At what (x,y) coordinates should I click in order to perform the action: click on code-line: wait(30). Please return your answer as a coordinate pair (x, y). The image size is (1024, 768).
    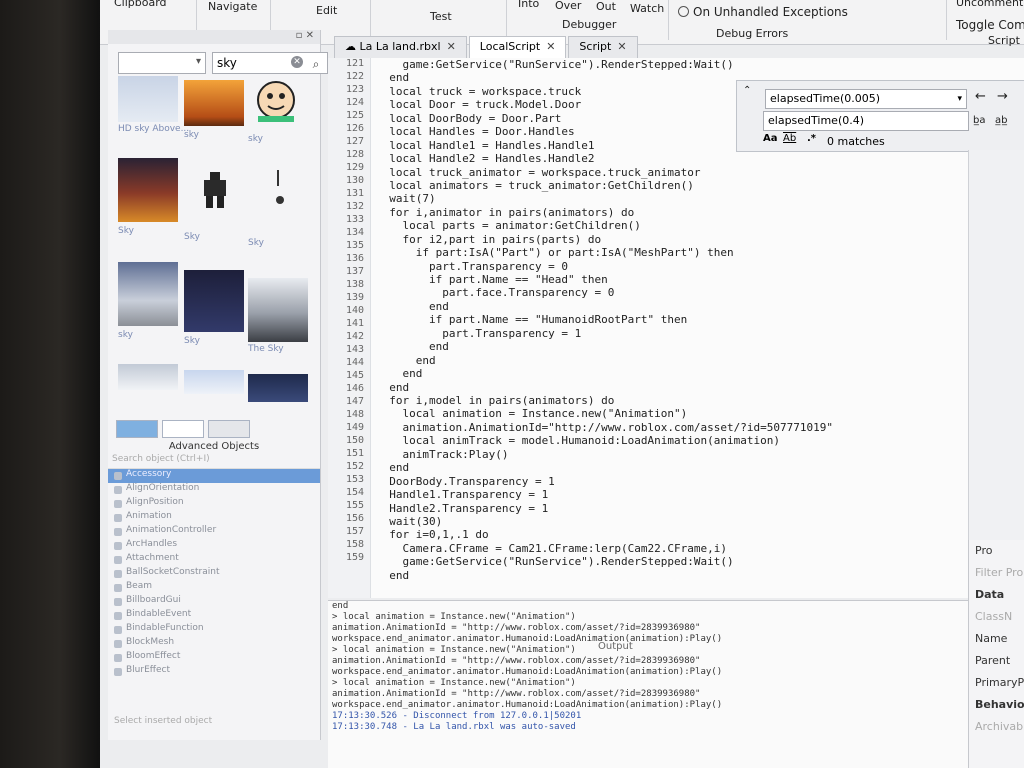
    Looking at the image, I should click on (409, 521).